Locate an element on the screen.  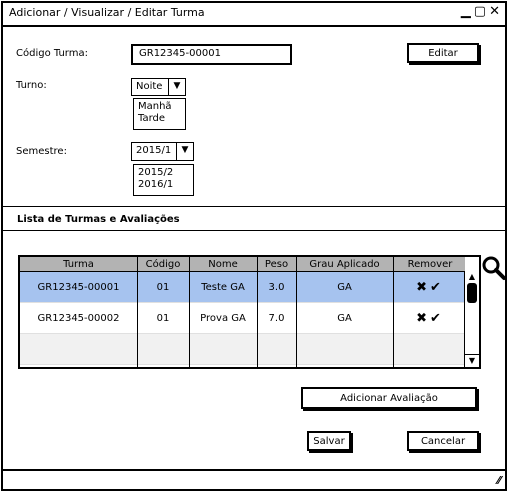
semestre-dropdown: 2015/1 ▼ is located at coordinates (162, 151).